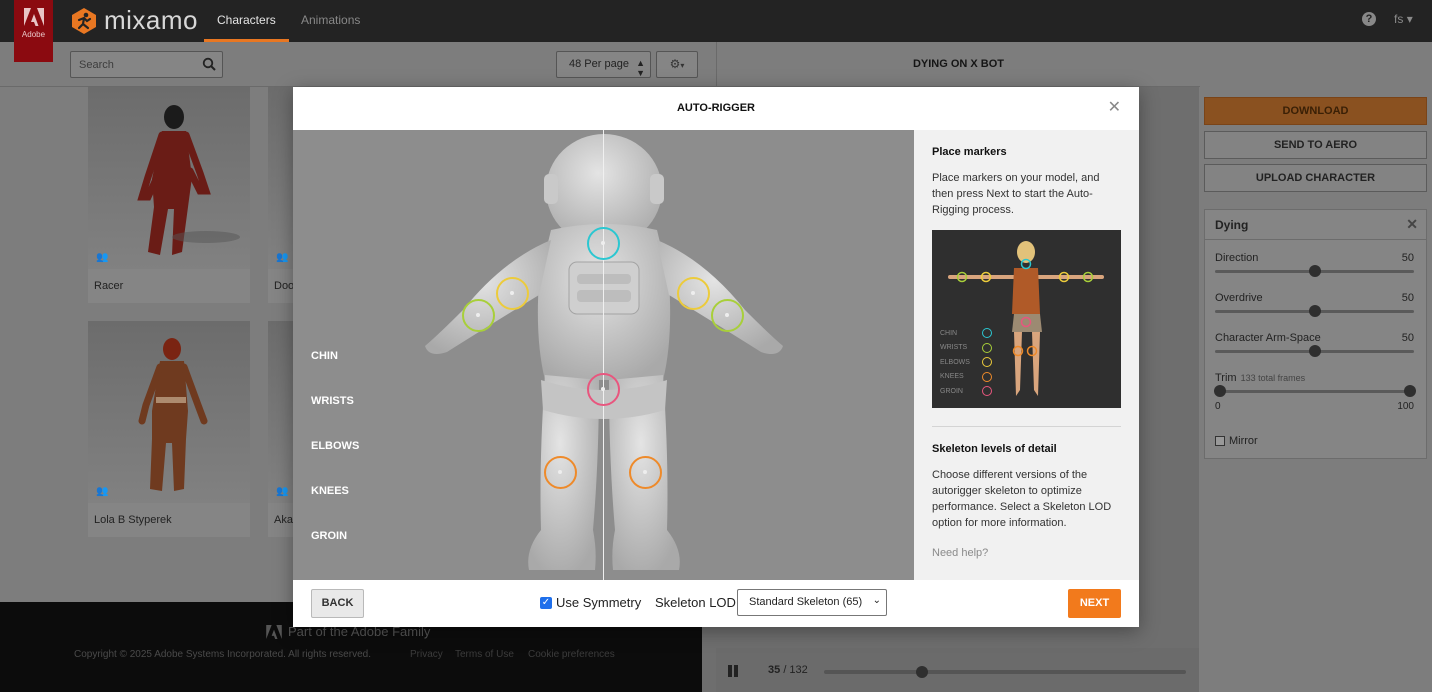 This screenshot has width=1432, height=692. I want to click on groin-marker, so click(603, 389).